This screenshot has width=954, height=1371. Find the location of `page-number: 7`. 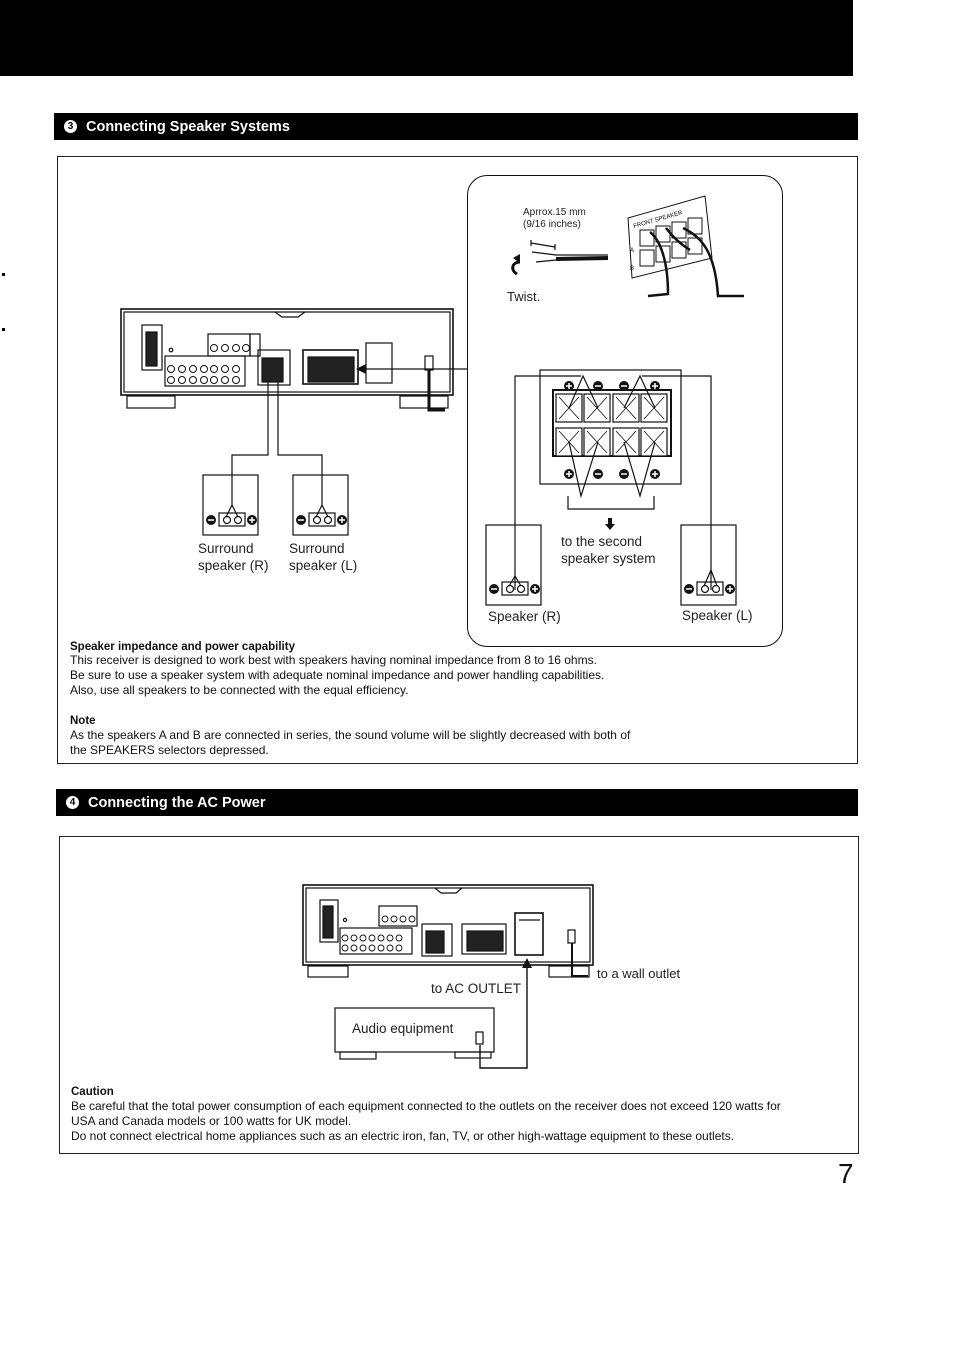

page-number: 7 is located at coordinates (846, 1173).